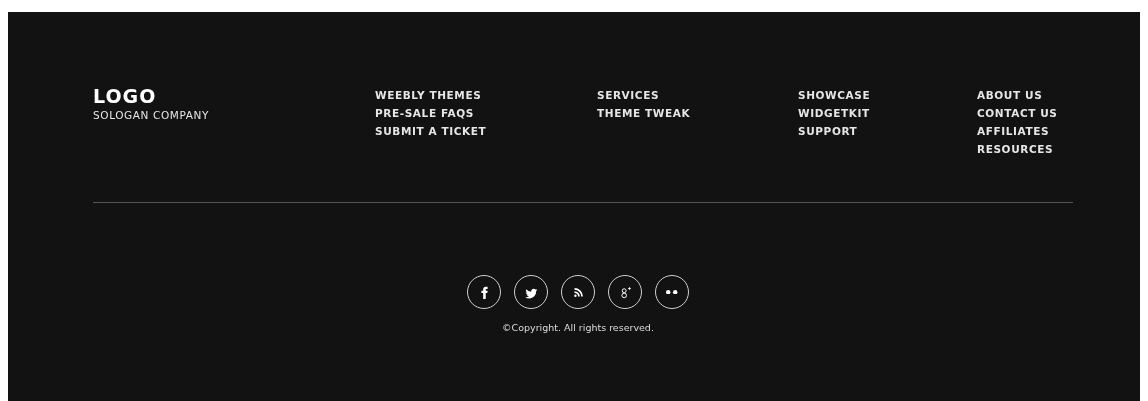 Image resolution: width=1148 pixels, height=401 pixels. I want to click on footer-link: SUBMIT A TICKET, so click(431, 131).